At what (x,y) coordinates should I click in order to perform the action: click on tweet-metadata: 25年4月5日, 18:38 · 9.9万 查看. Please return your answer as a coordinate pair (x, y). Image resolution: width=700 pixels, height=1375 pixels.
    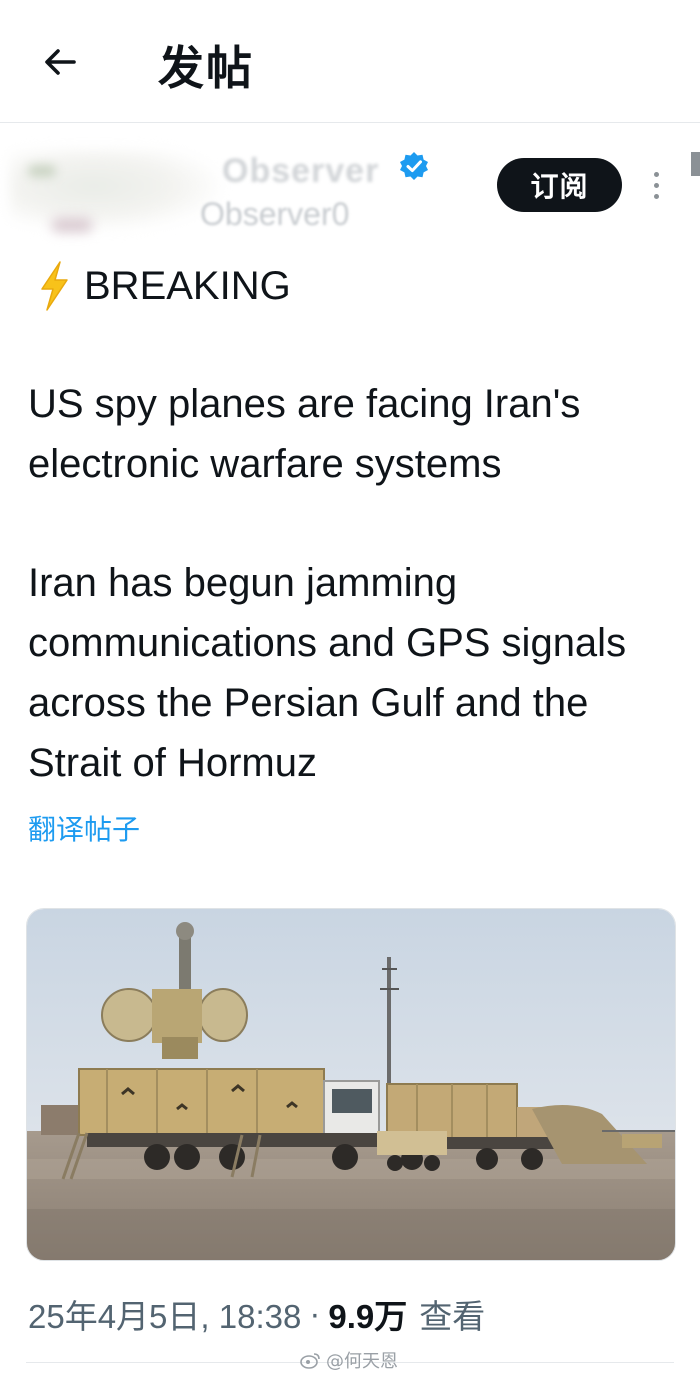
    Looking at the image, I should click on (256, 1314).